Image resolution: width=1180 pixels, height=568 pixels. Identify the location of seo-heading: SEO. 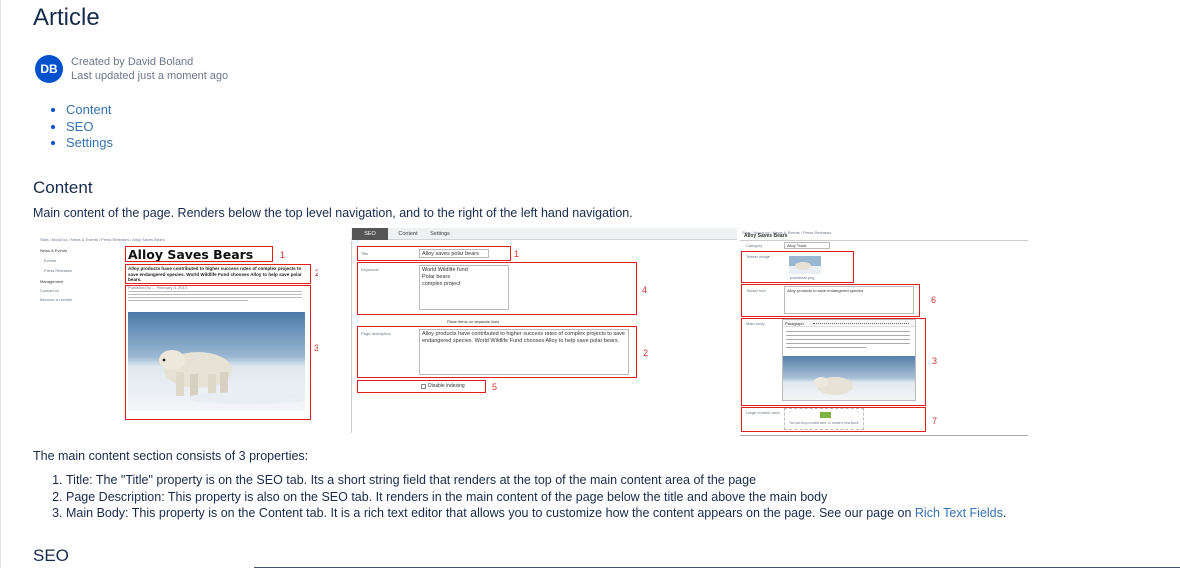
(51, 555).